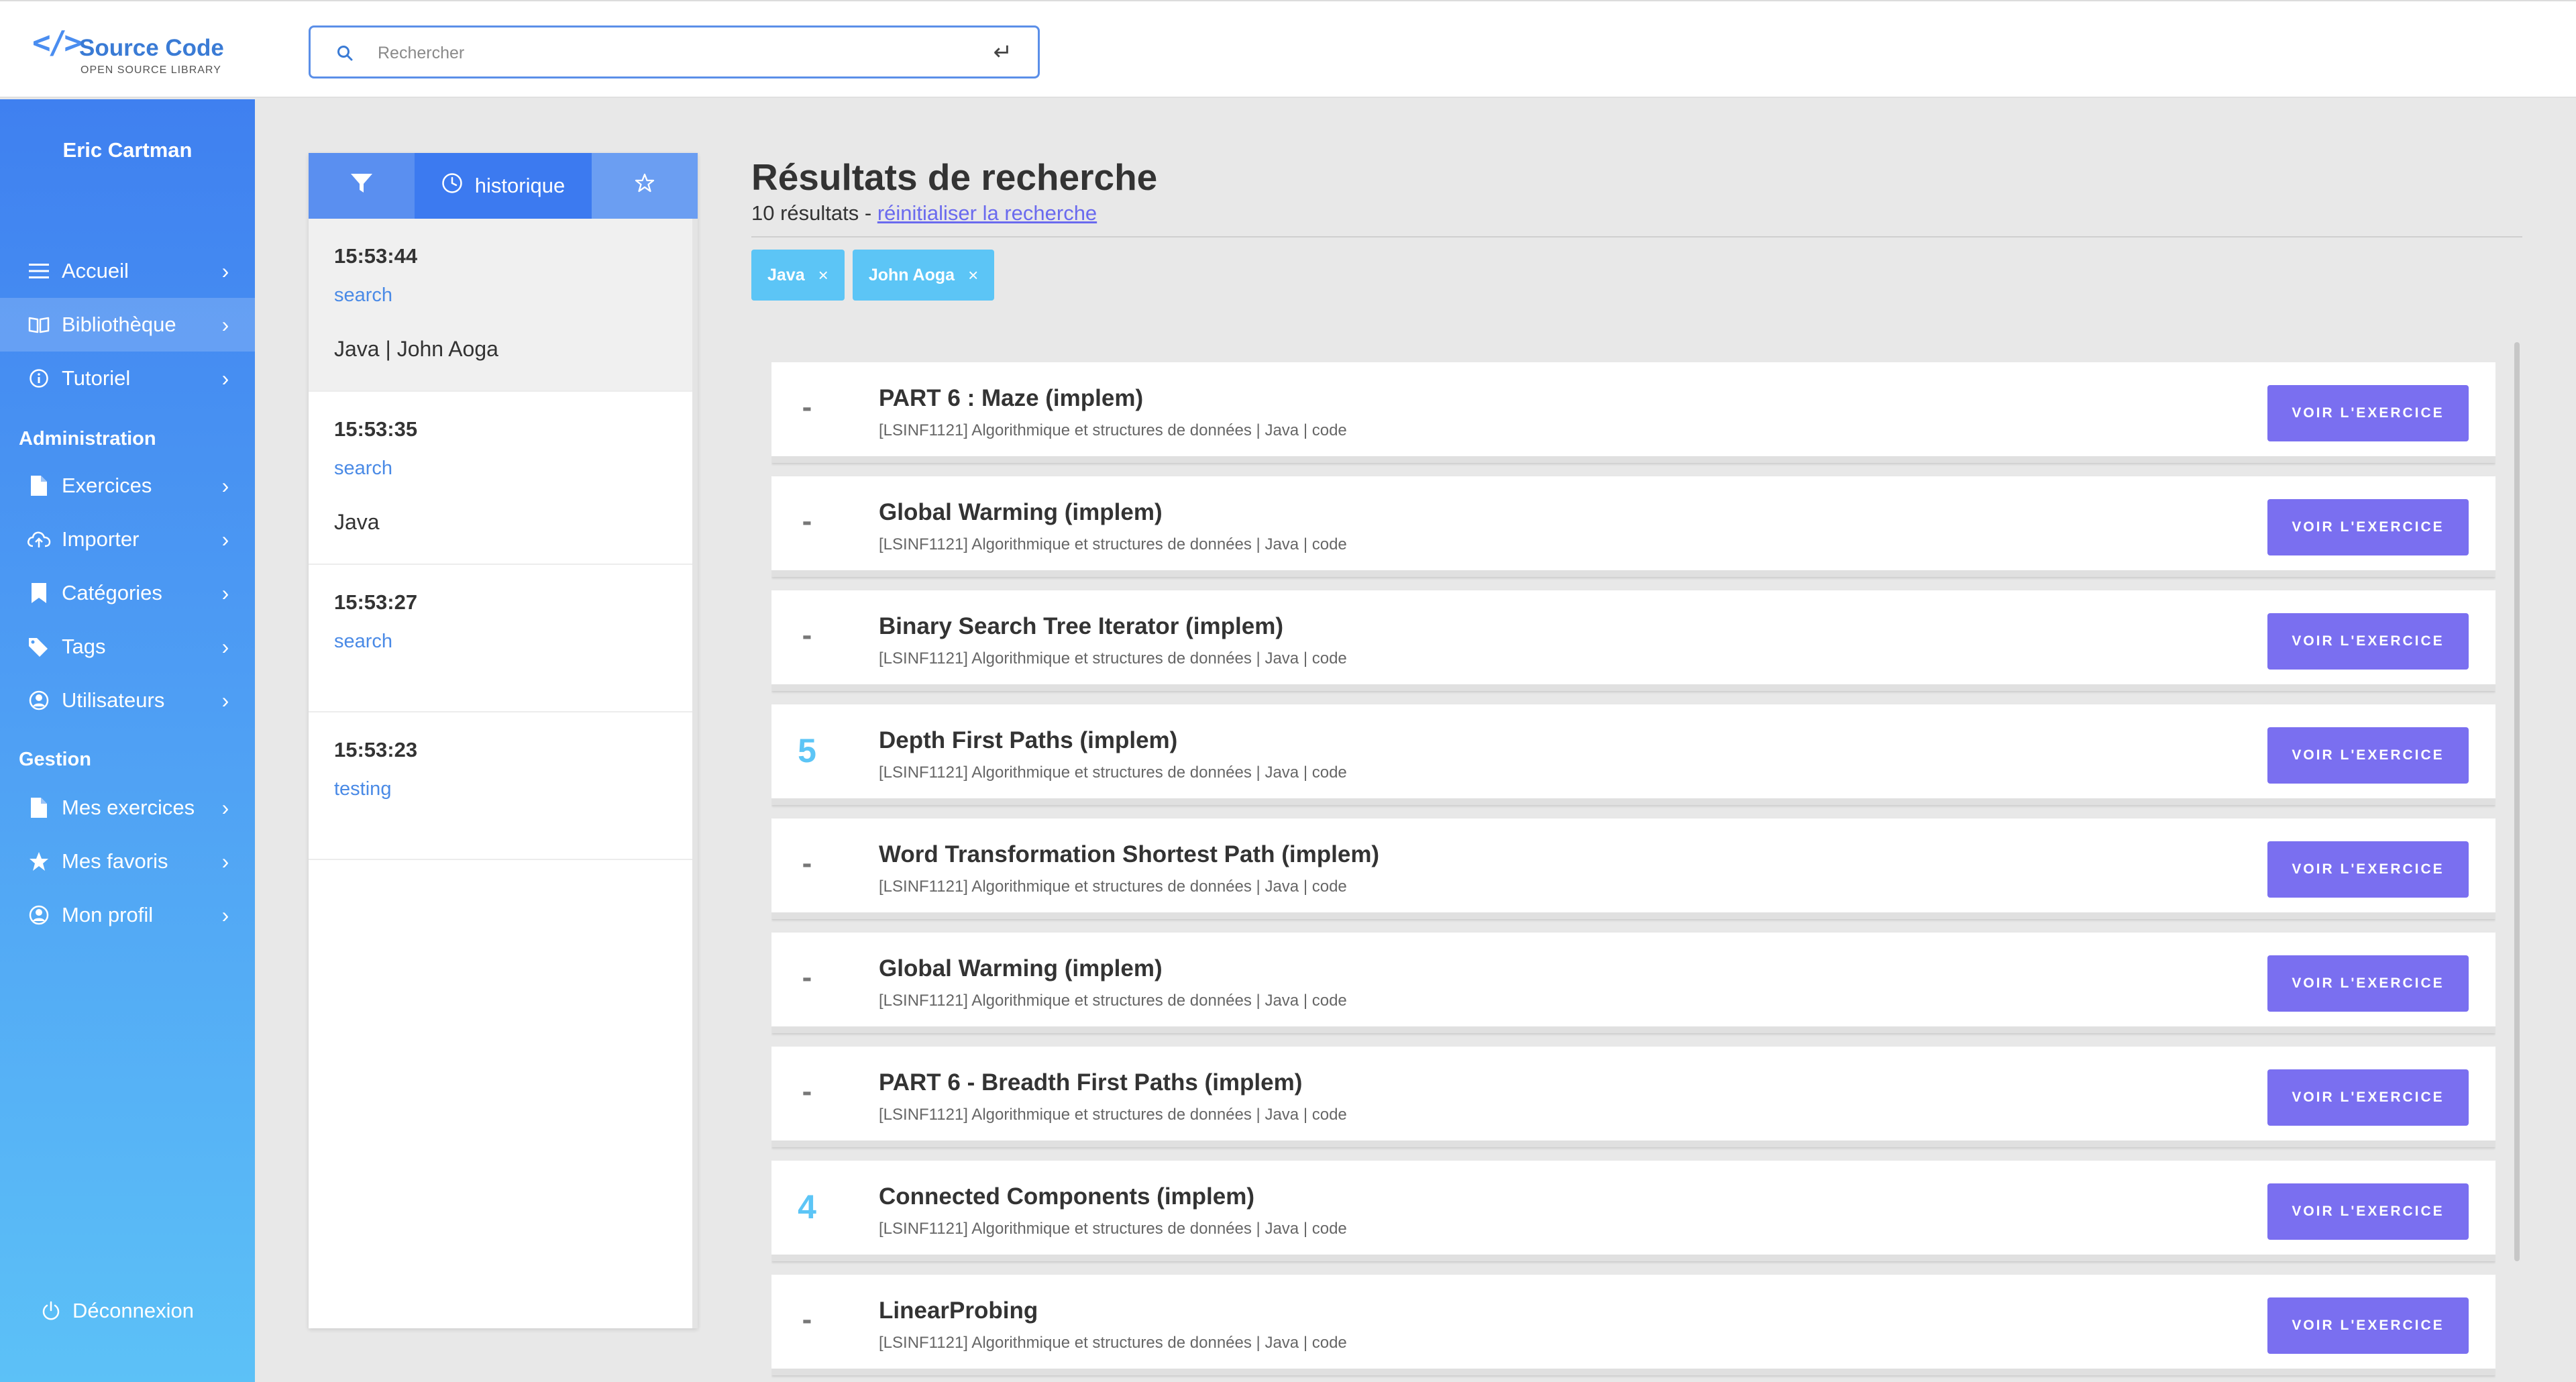 The width and height of the screenshot is (2576, 1382). Describe the element at coordinates (39, 325) in the screenshot. I see `book-icon` at that location.